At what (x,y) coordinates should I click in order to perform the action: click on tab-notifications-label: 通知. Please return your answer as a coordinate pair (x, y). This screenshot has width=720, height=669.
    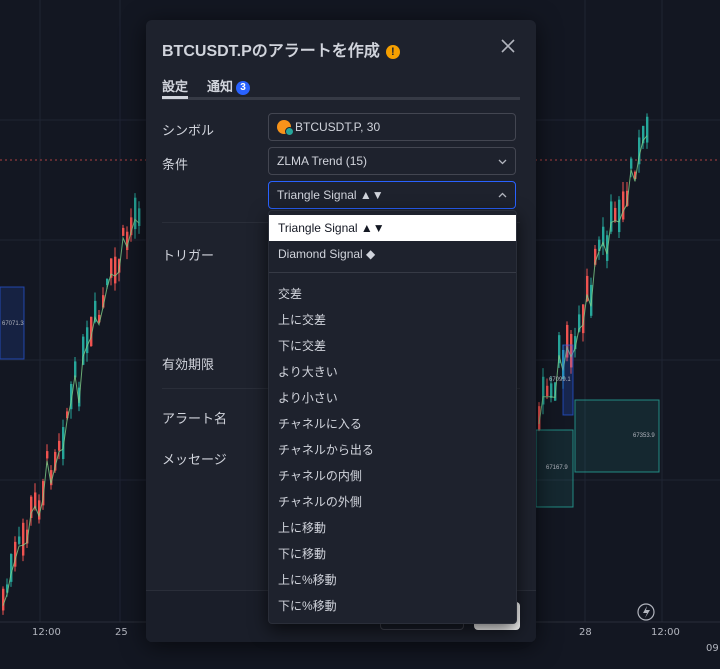
    Looking at the image, I should click on (220, 86).